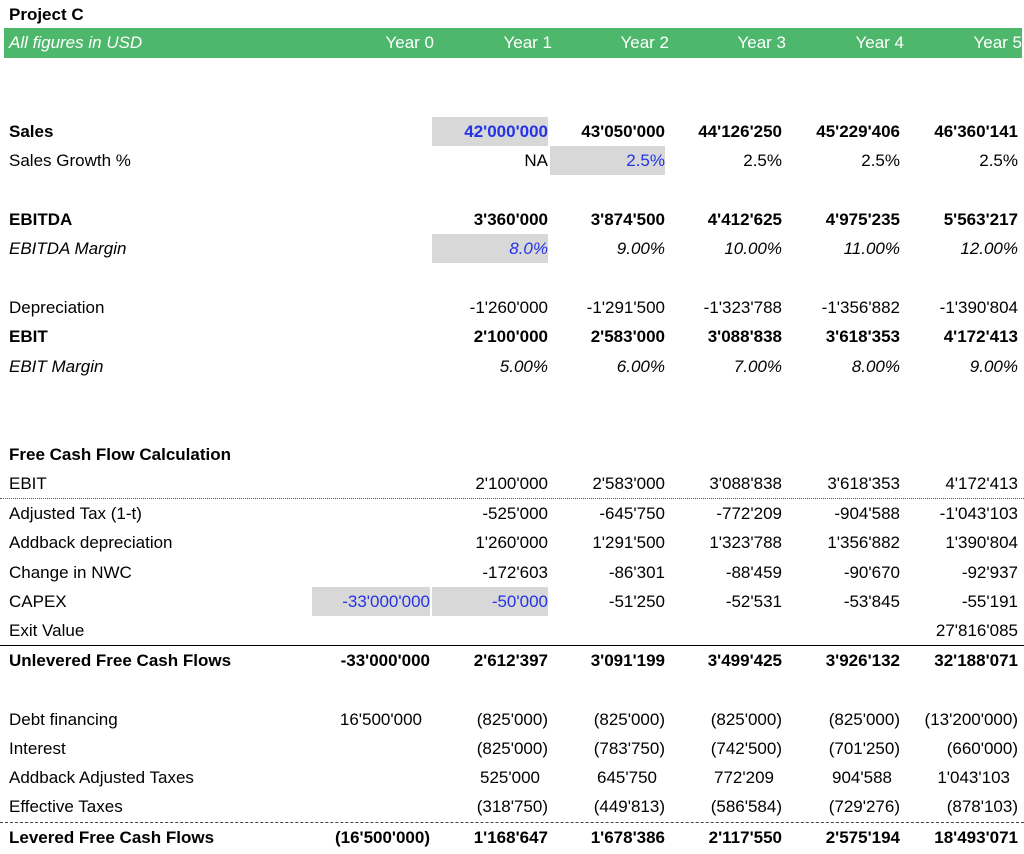  What do you see at coordinates (724, 601) in the screenshot?
I see `cell-year-3: -52'531` at bounding box center [724, 601].